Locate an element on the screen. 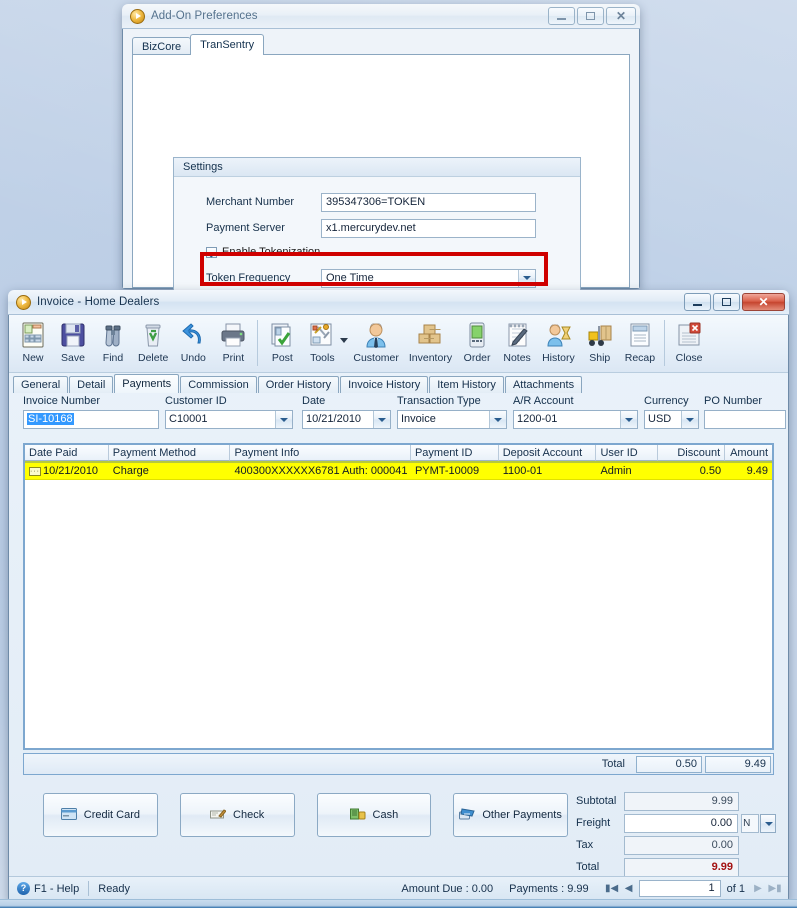  tab-commission: Commission is located at coordinates (218, 384).